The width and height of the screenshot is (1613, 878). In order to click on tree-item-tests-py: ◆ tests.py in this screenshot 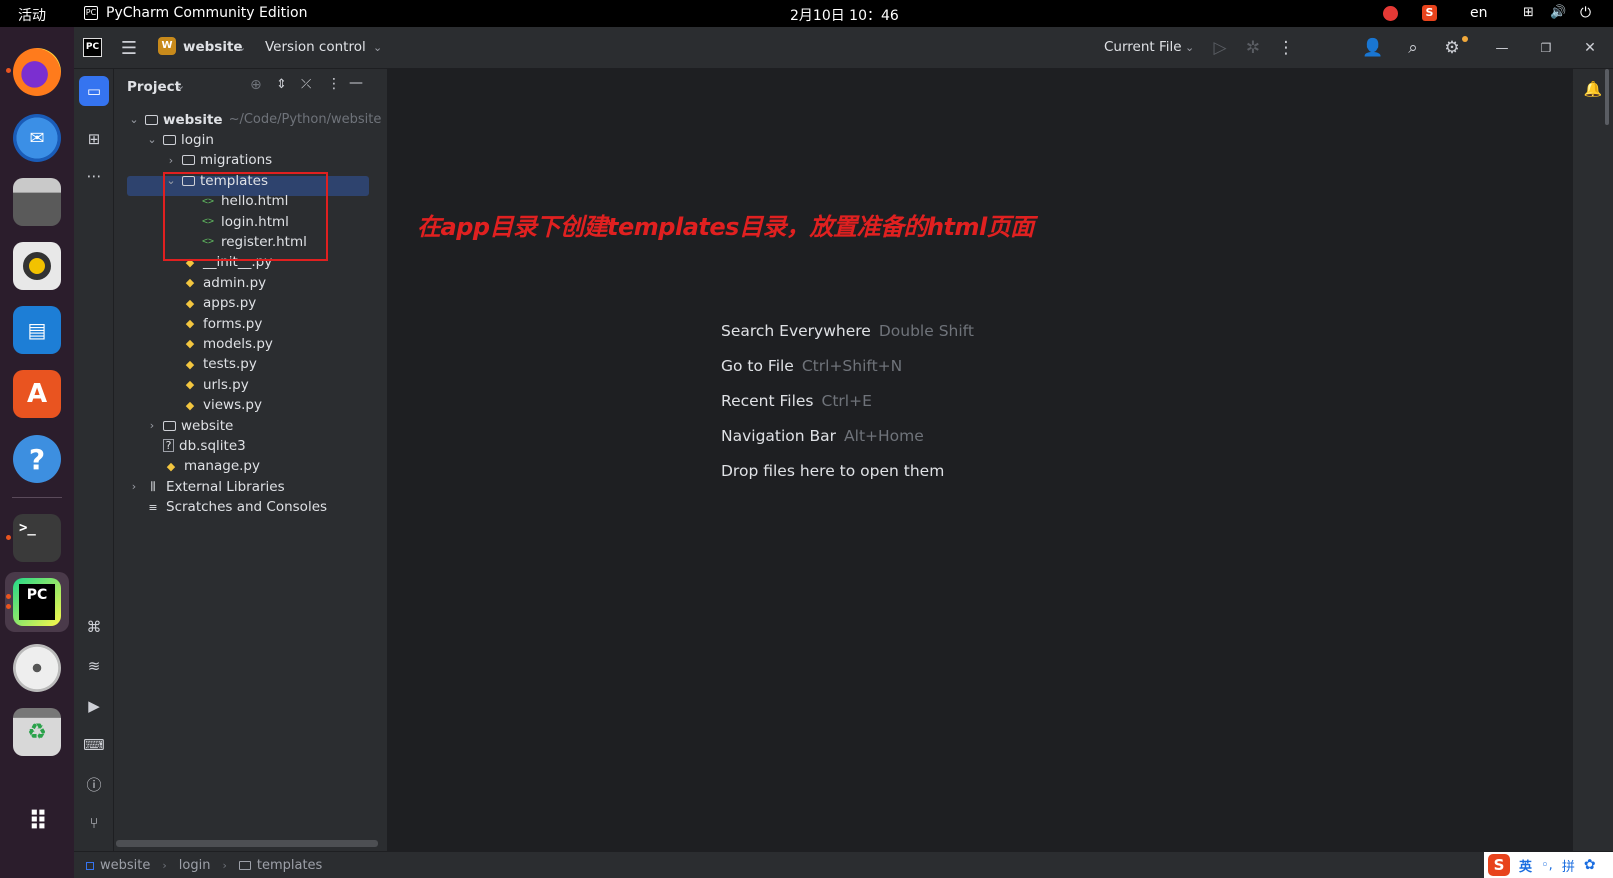, I will do `click(210, 364)`.